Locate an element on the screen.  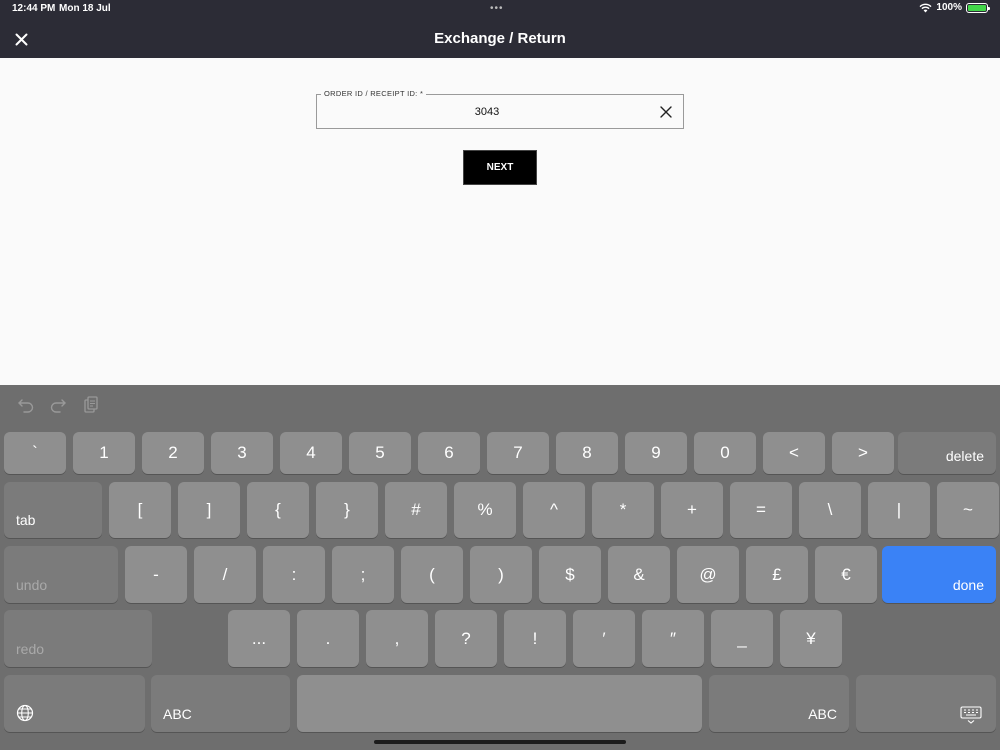
page-title: Exchange / Return is located at coordinates (500, 38).